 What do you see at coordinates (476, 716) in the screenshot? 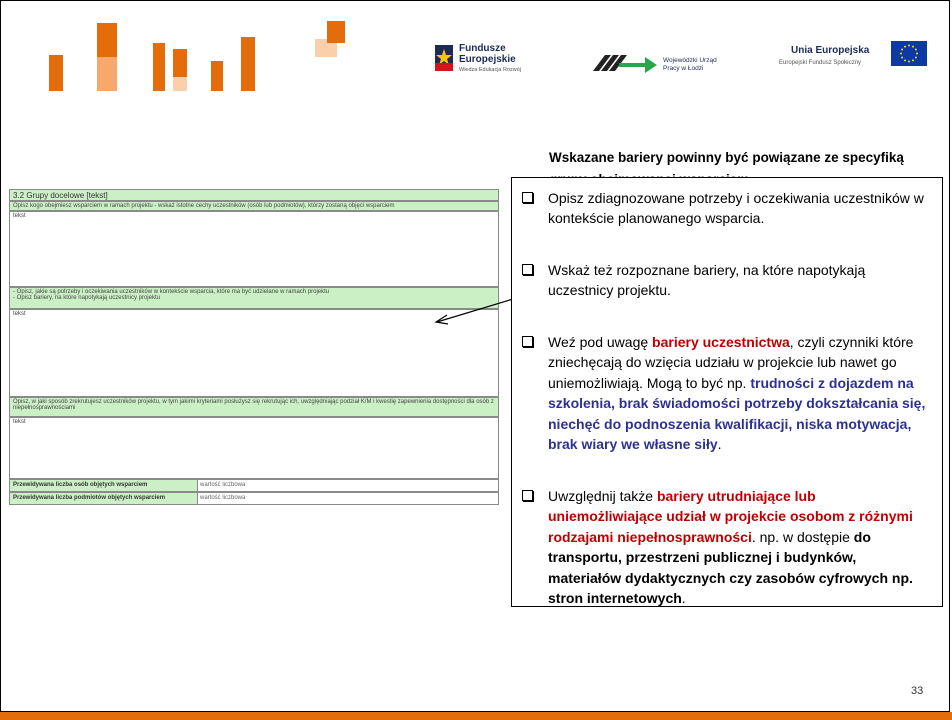
I see `bottom-accent-bar` at bounding box center [476, 716].